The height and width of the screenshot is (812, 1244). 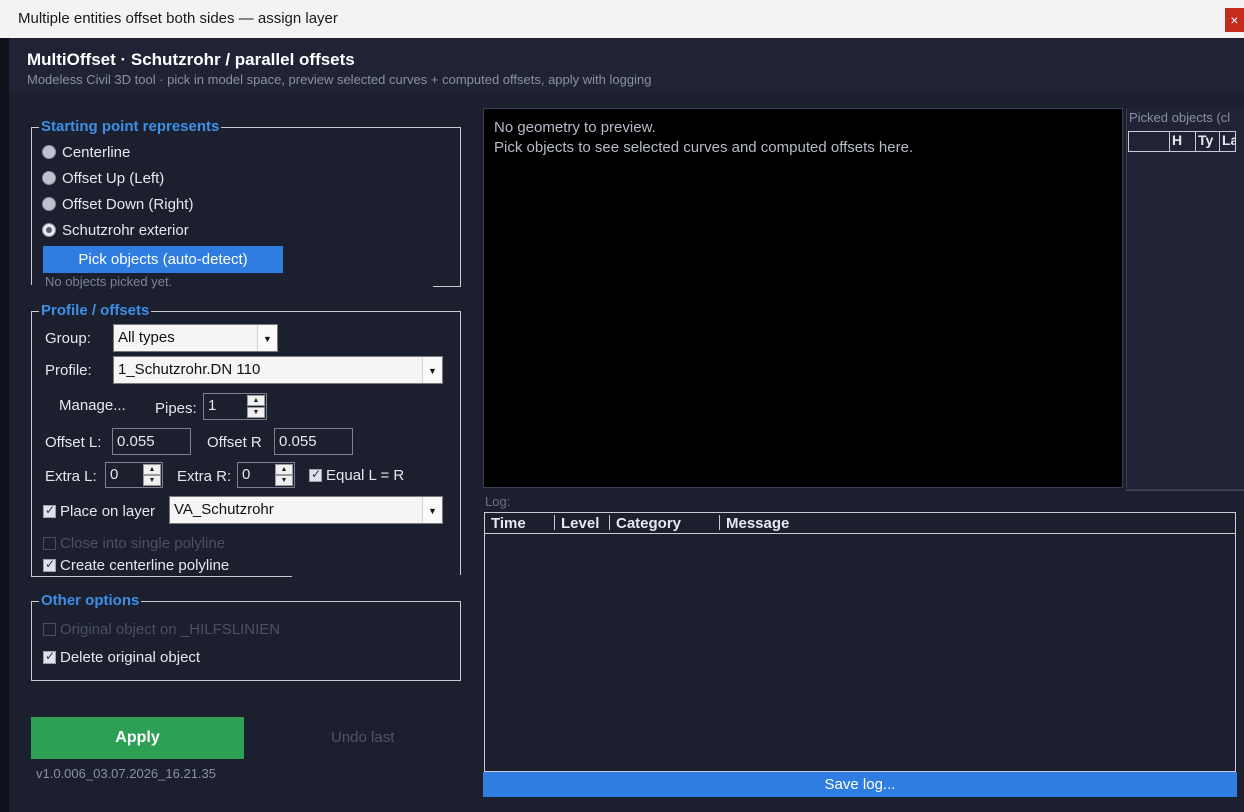 What do you see at coordinates (246, 641) in the screenshot?
I see `other-options-group` at bounding box center [246, 641].